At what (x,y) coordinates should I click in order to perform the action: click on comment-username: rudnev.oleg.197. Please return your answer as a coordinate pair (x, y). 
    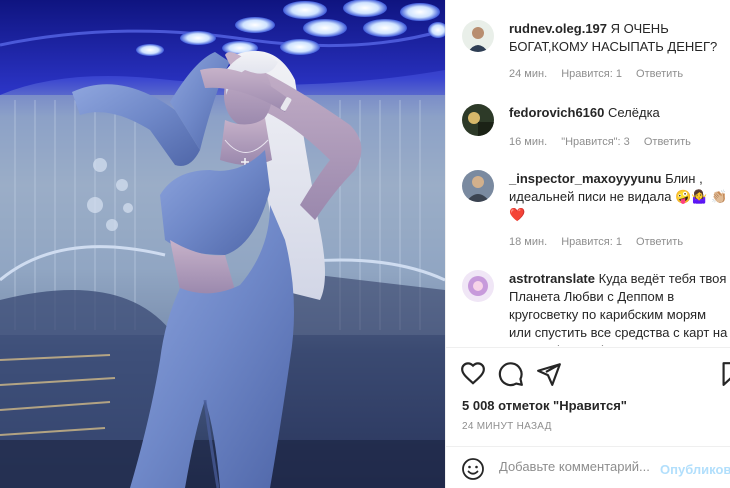
    Looking at the image, I should click on (558, 28).